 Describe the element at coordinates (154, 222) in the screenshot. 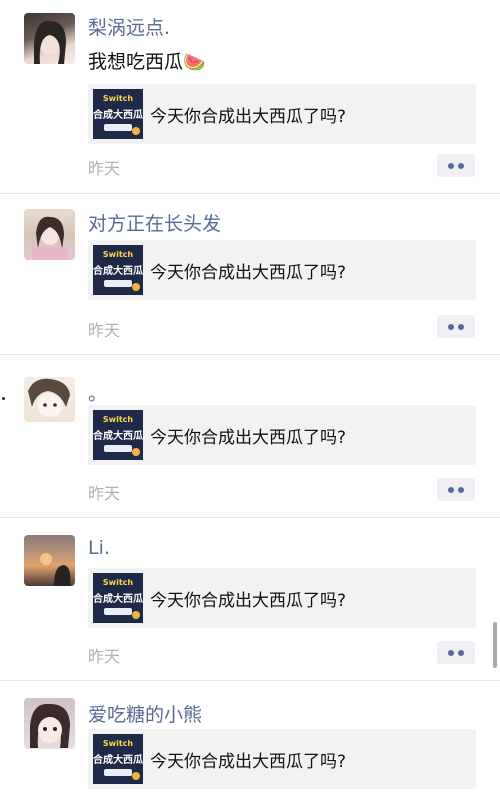

I see `user-name: 对方正在长头发` at that location.